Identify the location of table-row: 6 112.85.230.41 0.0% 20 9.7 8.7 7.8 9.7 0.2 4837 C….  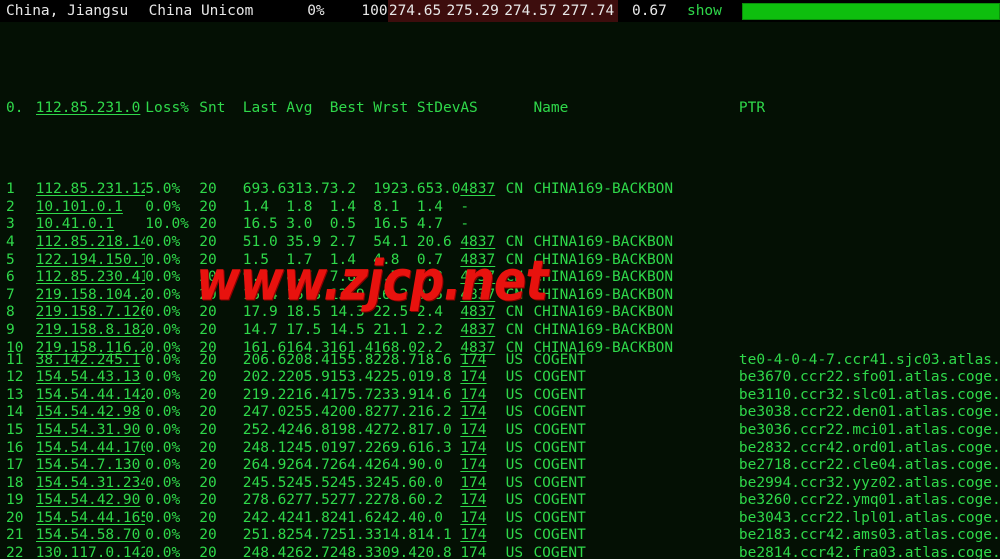
(500, 274).